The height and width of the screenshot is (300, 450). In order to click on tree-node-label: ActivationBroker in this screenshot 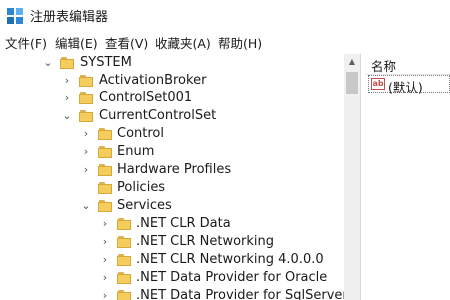, I will do `click(153, 80)`.